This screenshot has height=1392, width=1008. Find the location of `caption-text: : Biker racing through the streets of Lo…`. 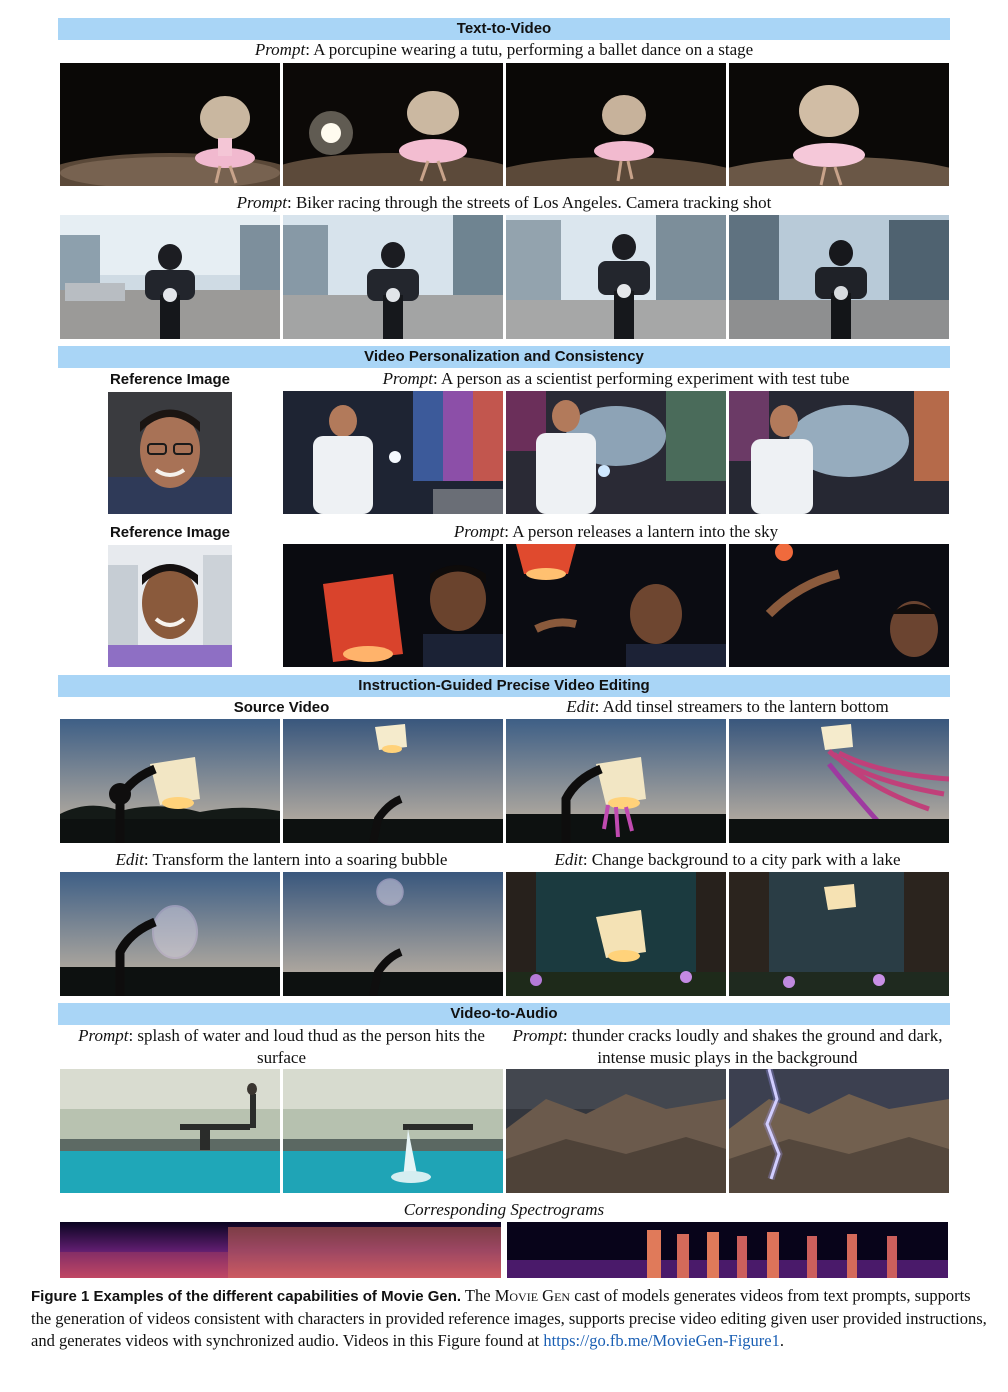

caption-text: : Biker racing through the streets of Lo… is located at coordinates (529, 202).